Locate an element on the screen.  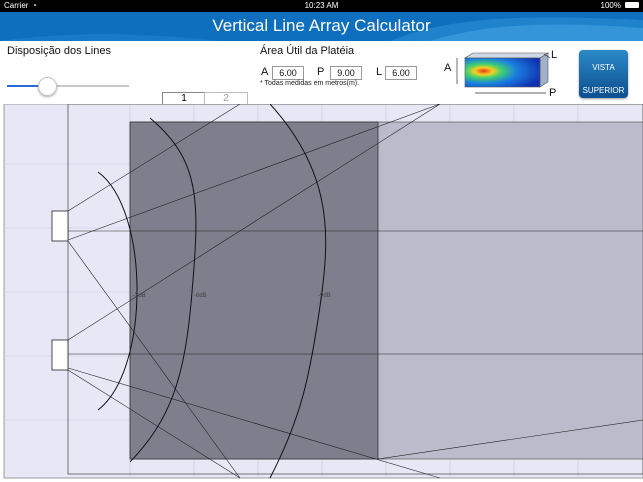
contour-label-6db: -6dB is located at coordinates (200, 296).